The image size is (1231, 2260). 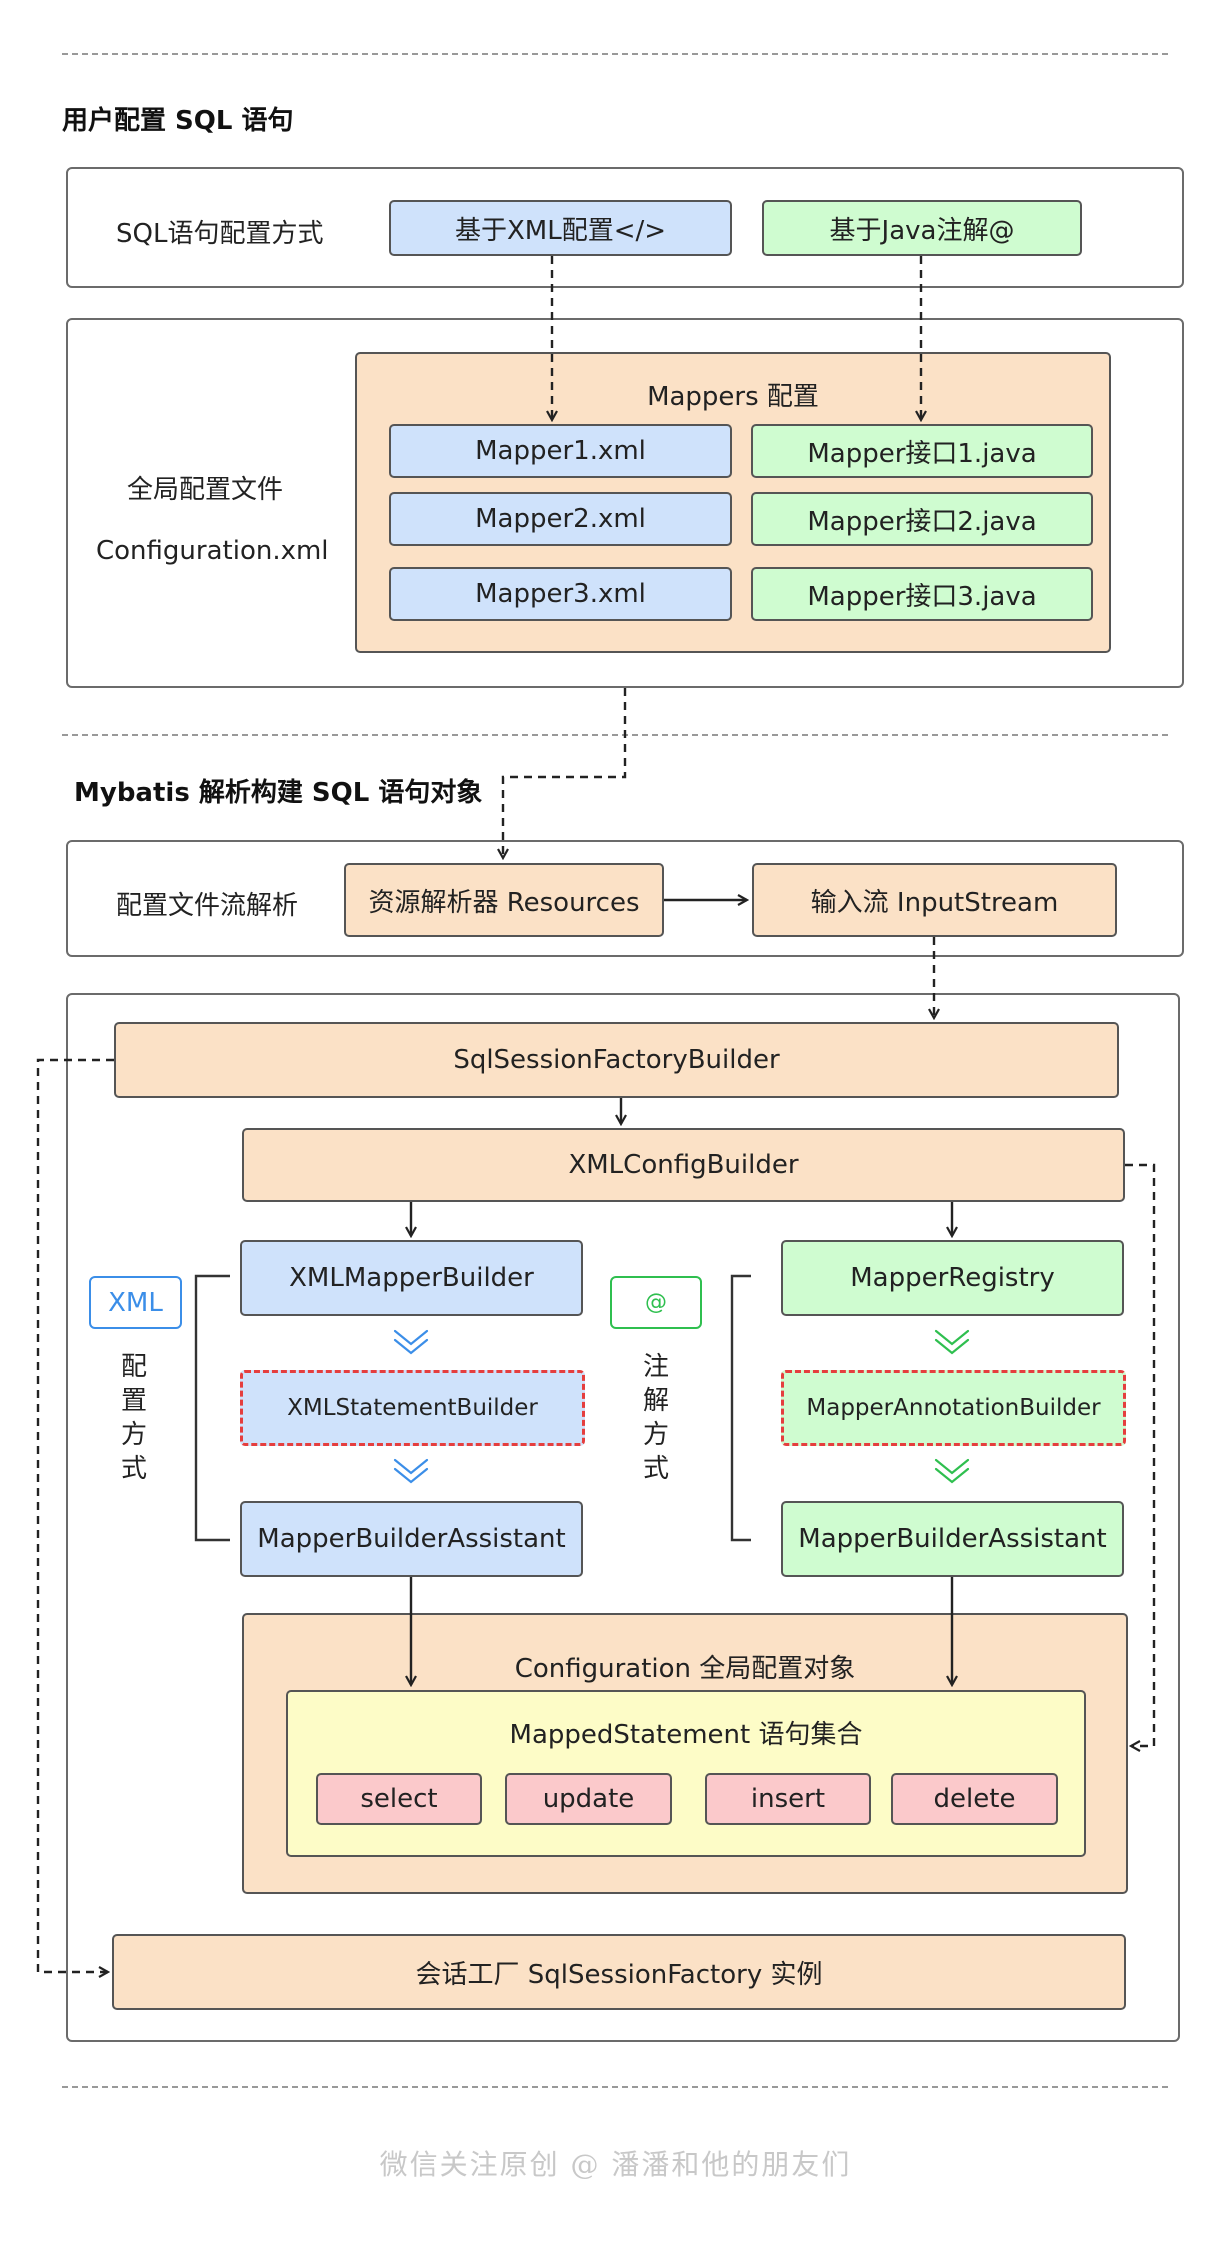 What do you see at coordinates (278, 793) in the screenshot?
I see `section2-title: Mybatis 解析构建 SQL 语句对象` at bounding box center [278, 793].